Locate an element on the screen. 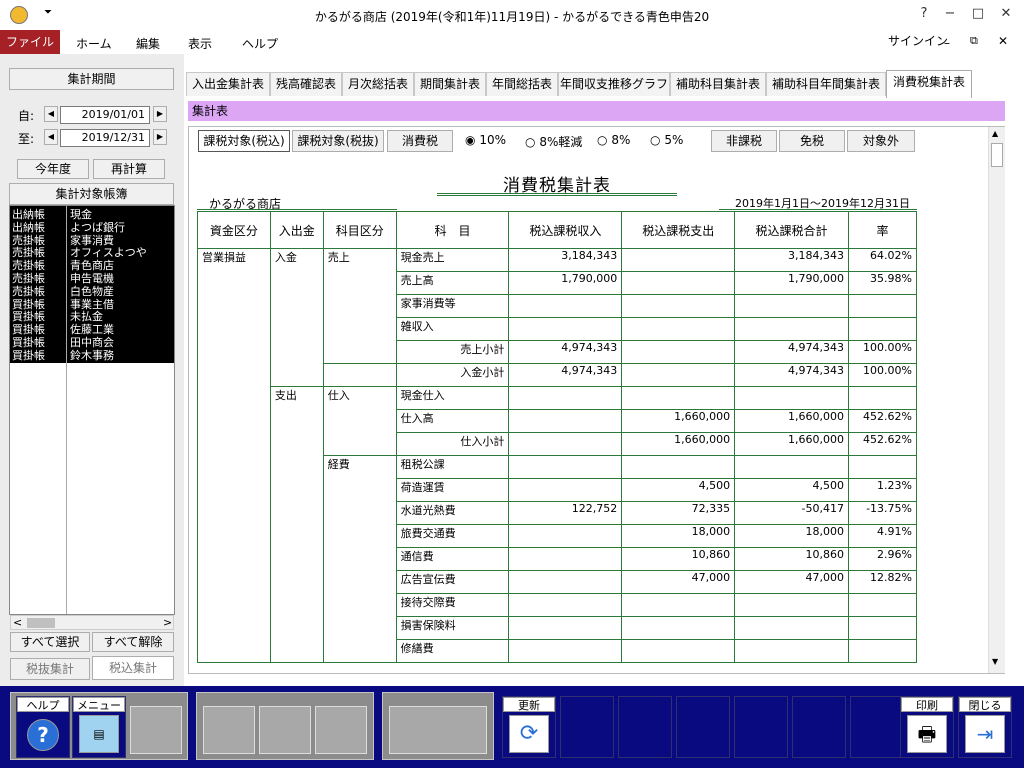 This screenshot has height=768, width=1024. from-date-input: 2019/01/01 is located at coordinates (105, 115).